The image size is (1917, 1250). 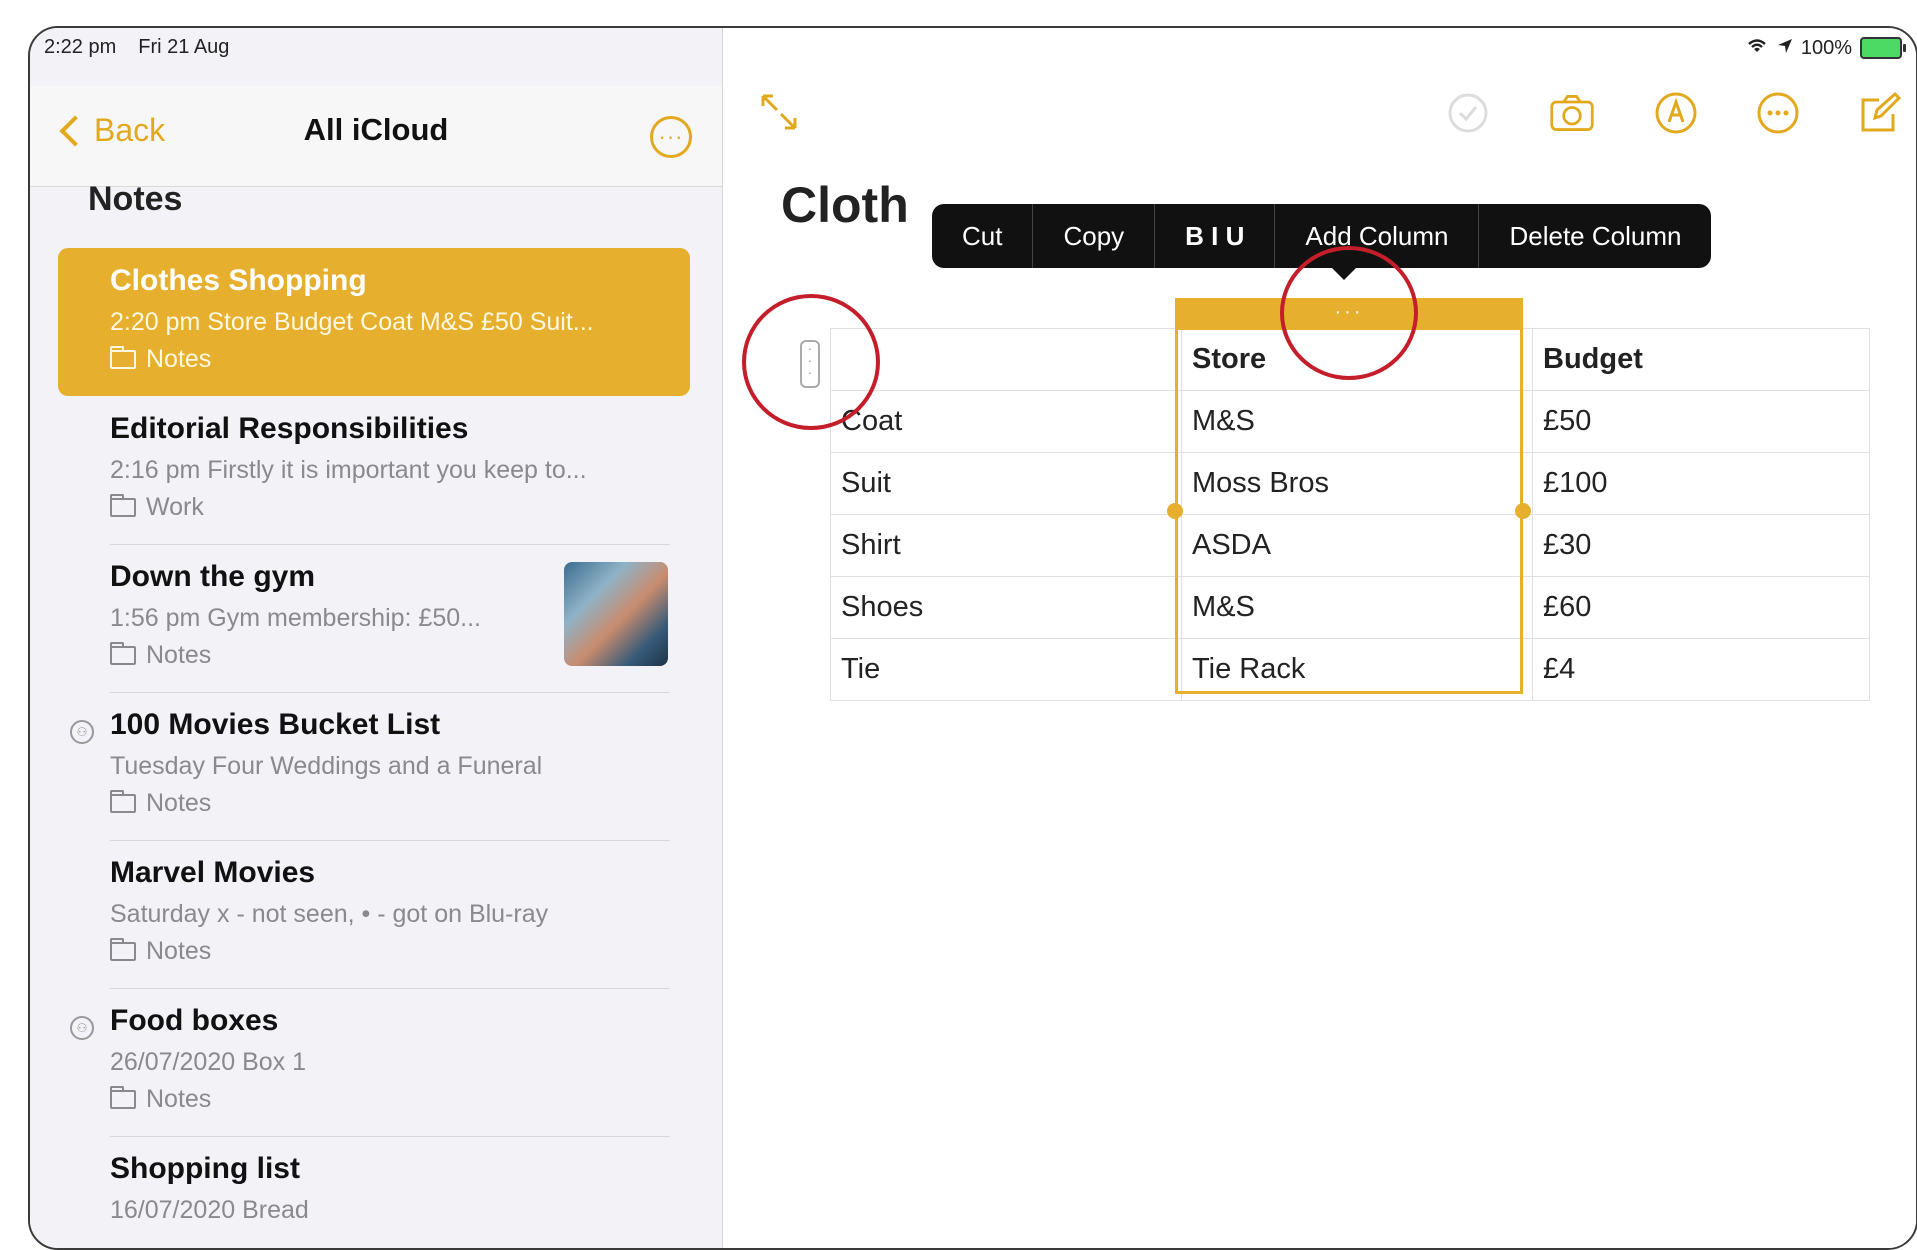 I want to click on status-time: 2:22 pm, so click(x=80, y=47).